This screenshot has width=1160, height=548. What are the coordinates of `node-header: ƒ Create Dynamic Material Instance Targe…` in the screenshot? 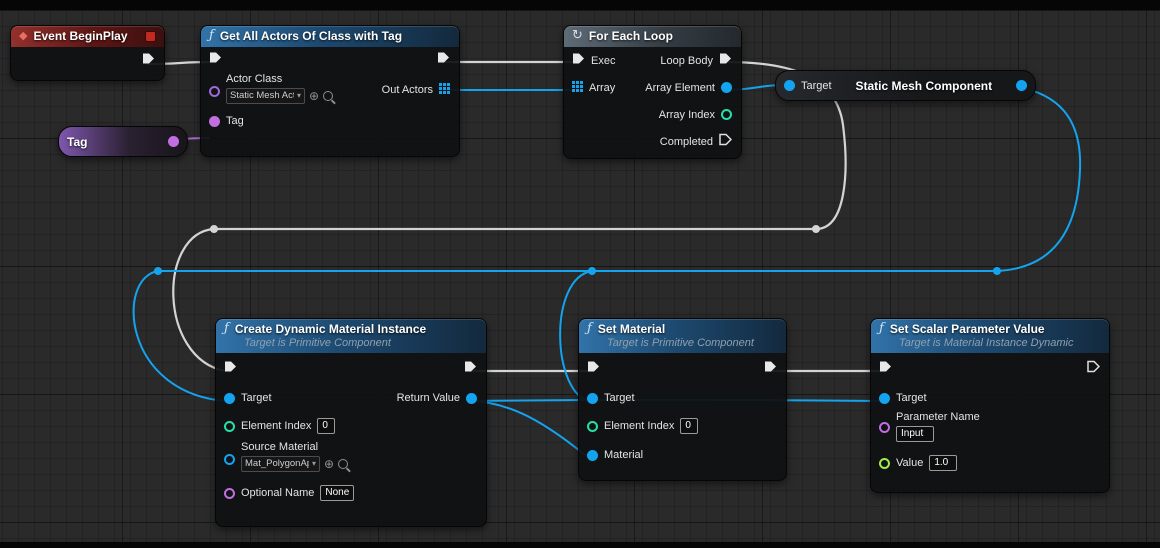 It's located at (351, 336).